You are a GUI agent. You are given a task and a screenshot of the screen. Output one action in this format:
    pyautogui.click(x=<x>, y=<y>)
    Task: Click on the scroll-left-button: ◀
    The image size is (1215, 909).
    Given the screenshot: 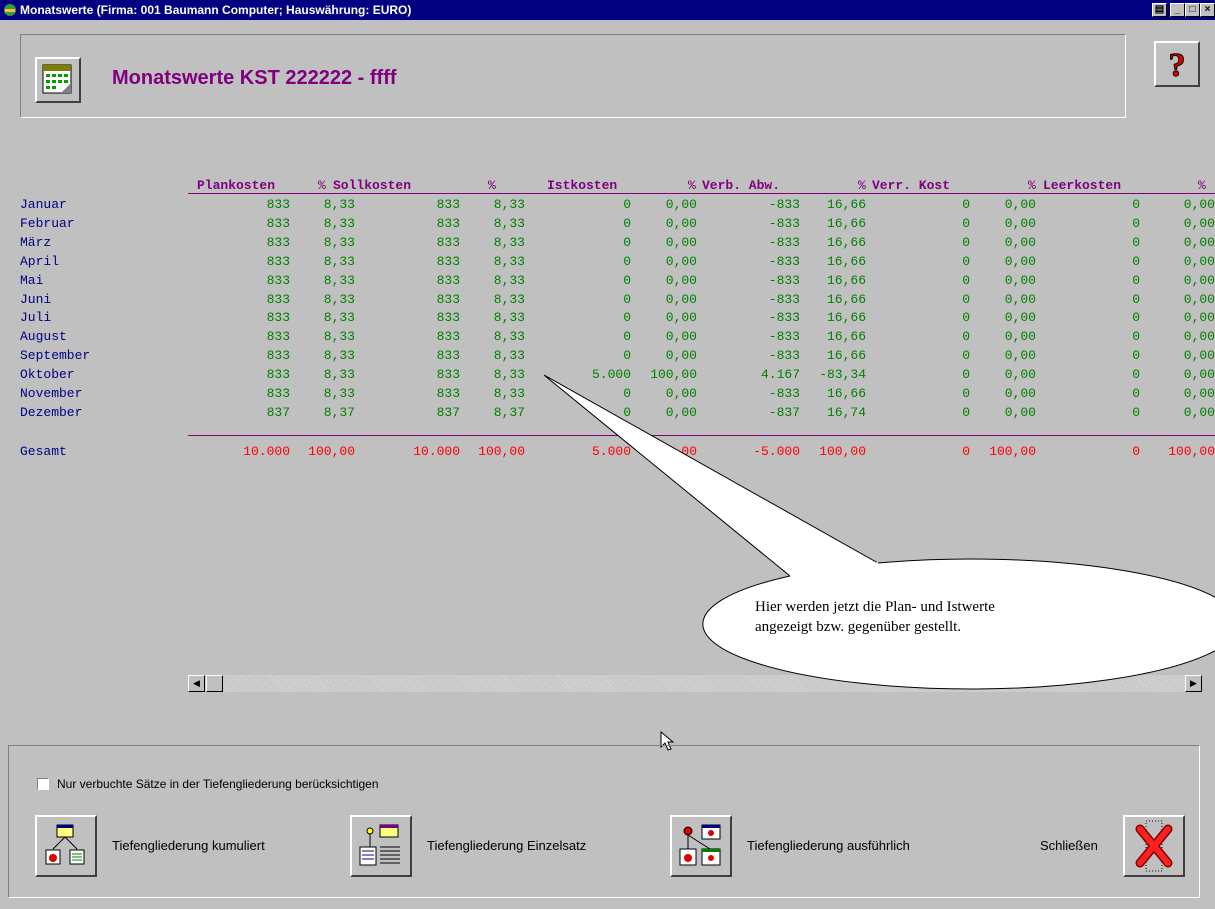 What is the action you would take?
    pyautogui.click(x=196, y=683)
    